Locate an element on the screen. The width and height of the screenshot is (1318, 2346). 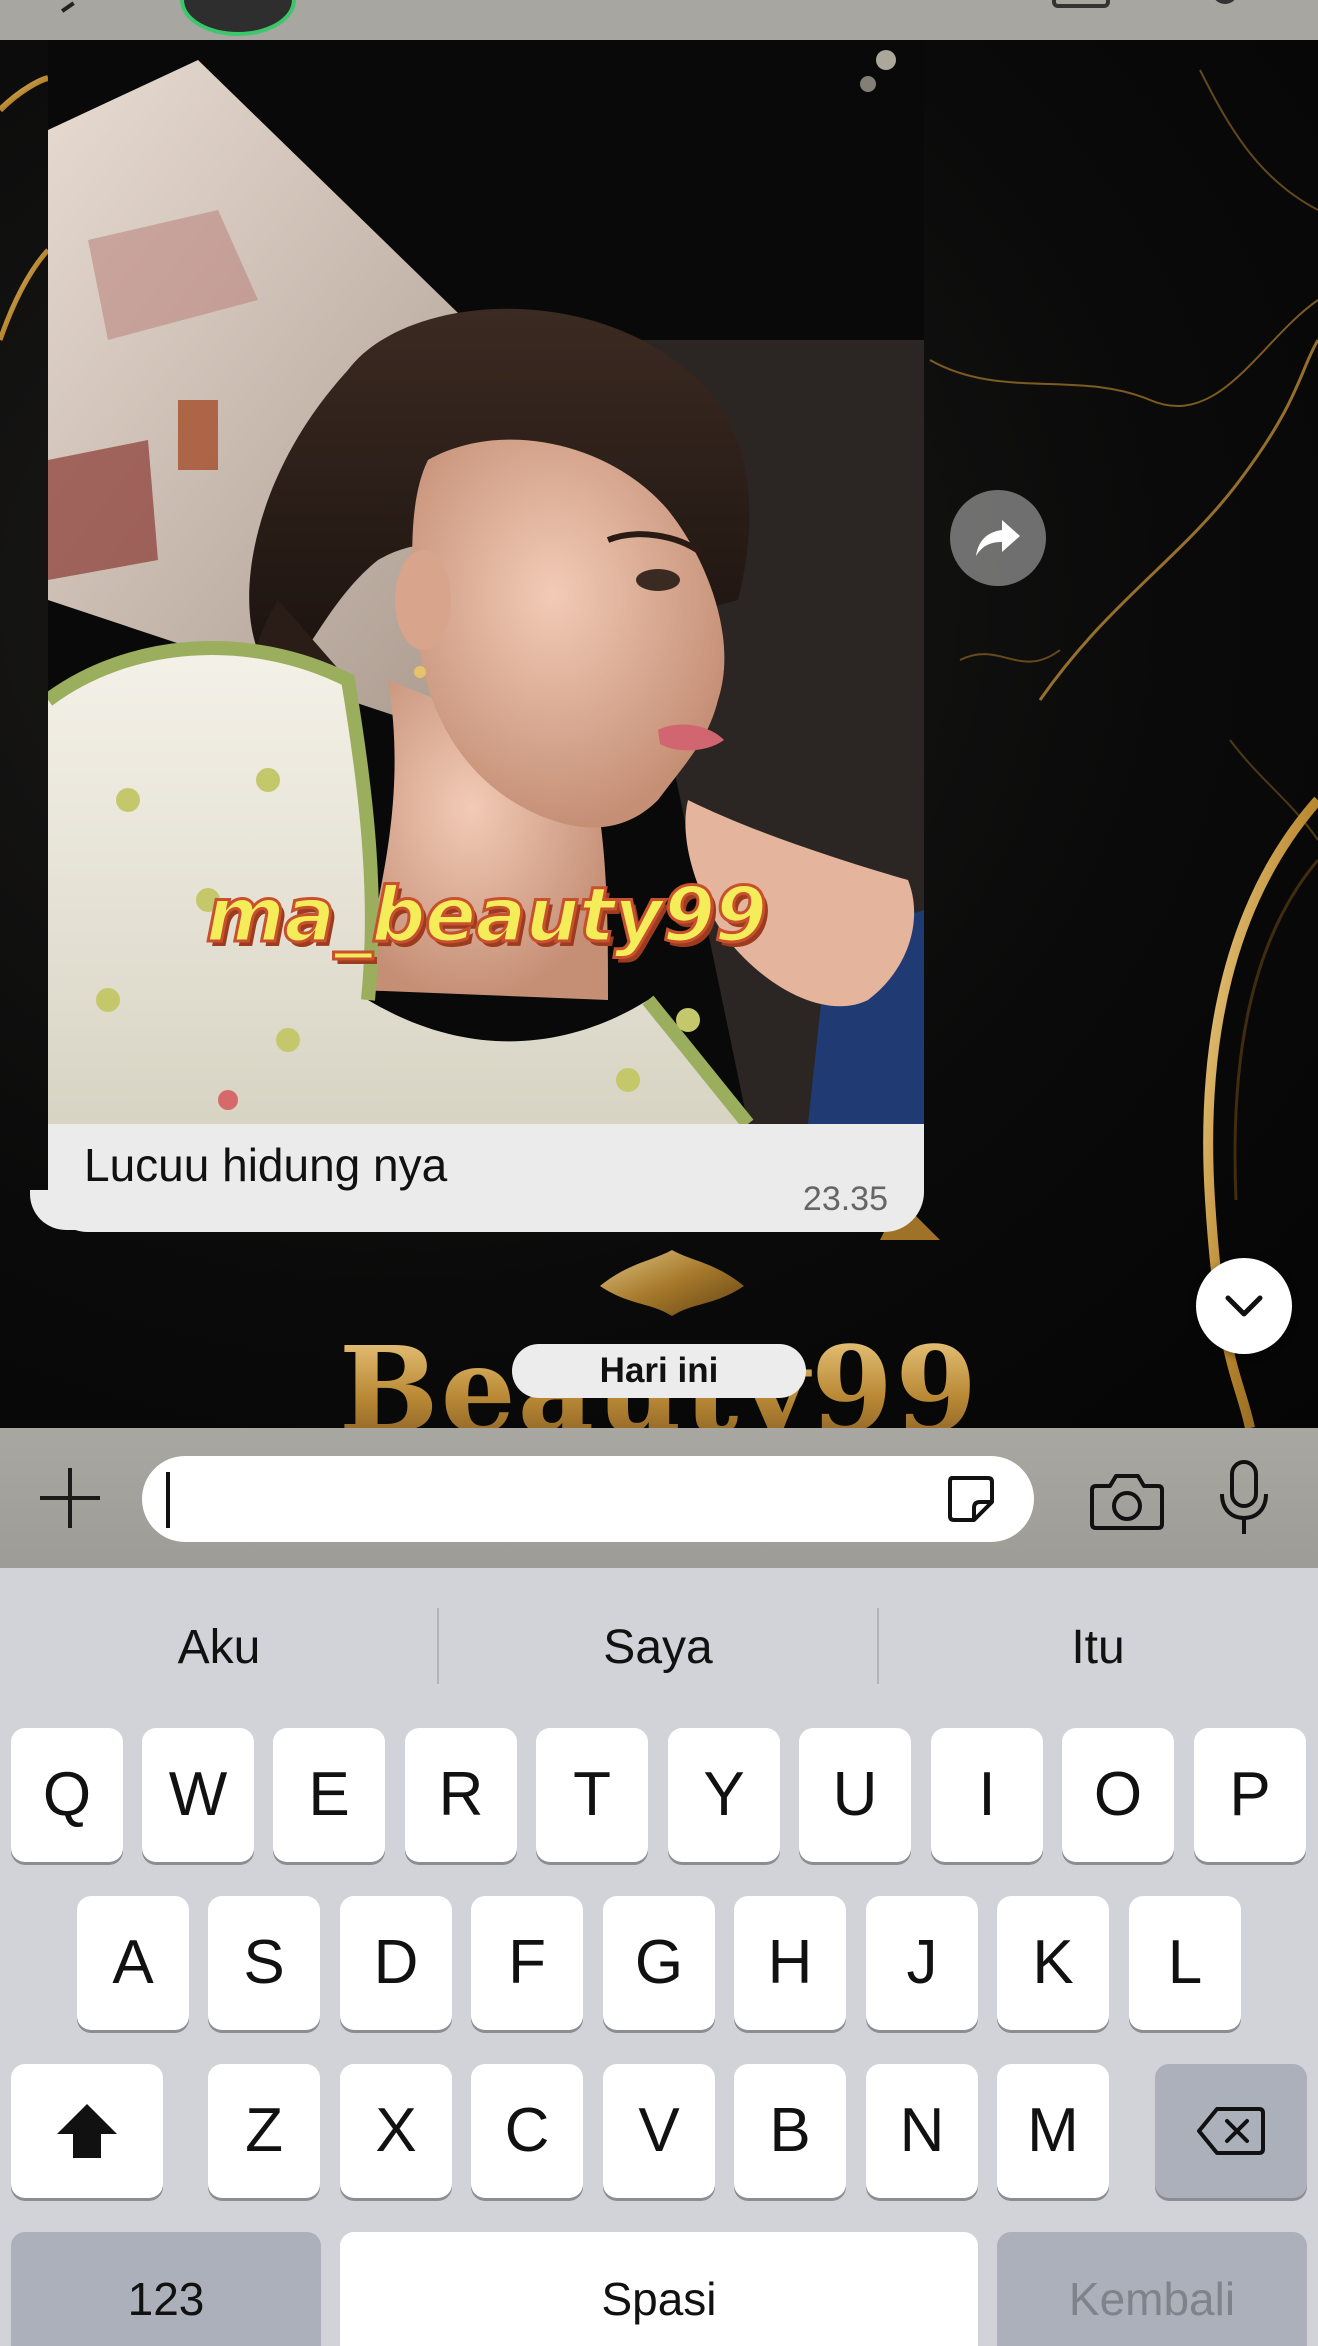
key-q: Q is located at coordinates (67, 1795).